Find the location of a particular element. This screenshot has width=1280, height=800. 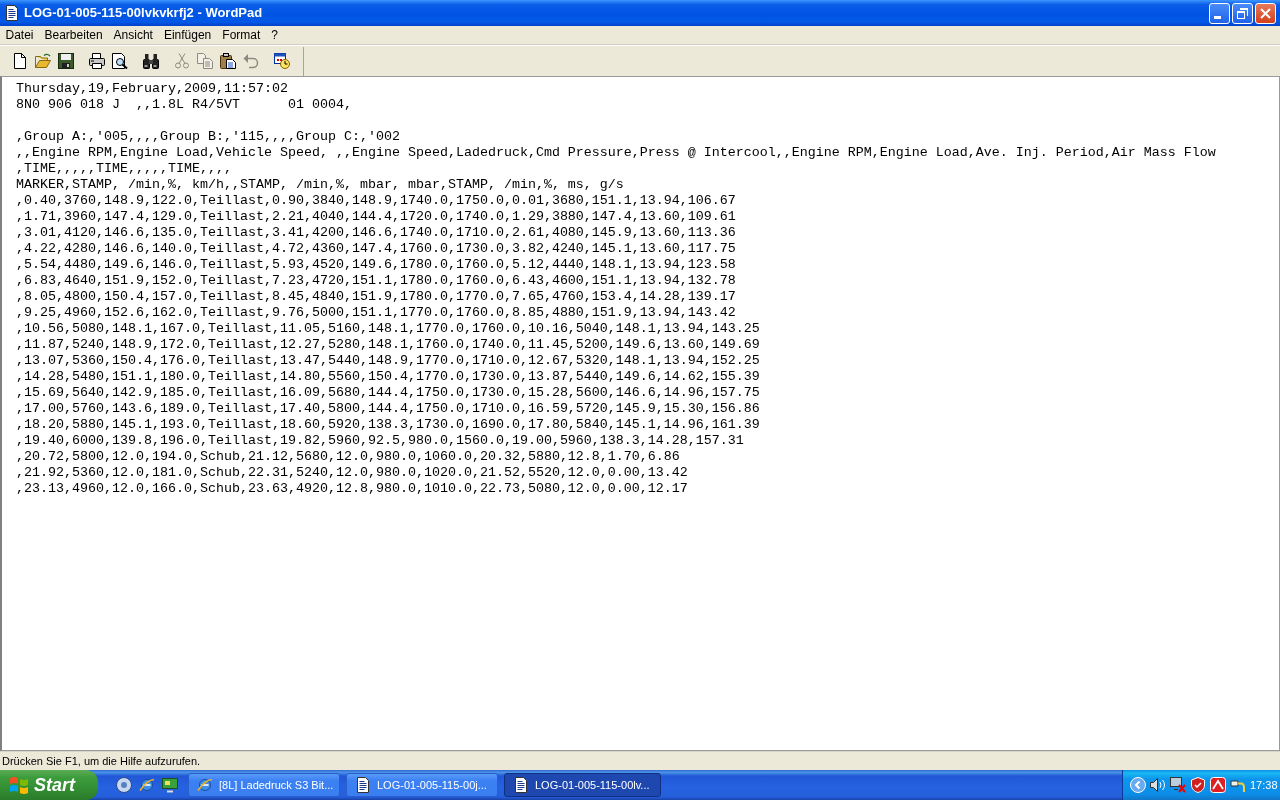

restore-button is located at coordinates (1242, 13).